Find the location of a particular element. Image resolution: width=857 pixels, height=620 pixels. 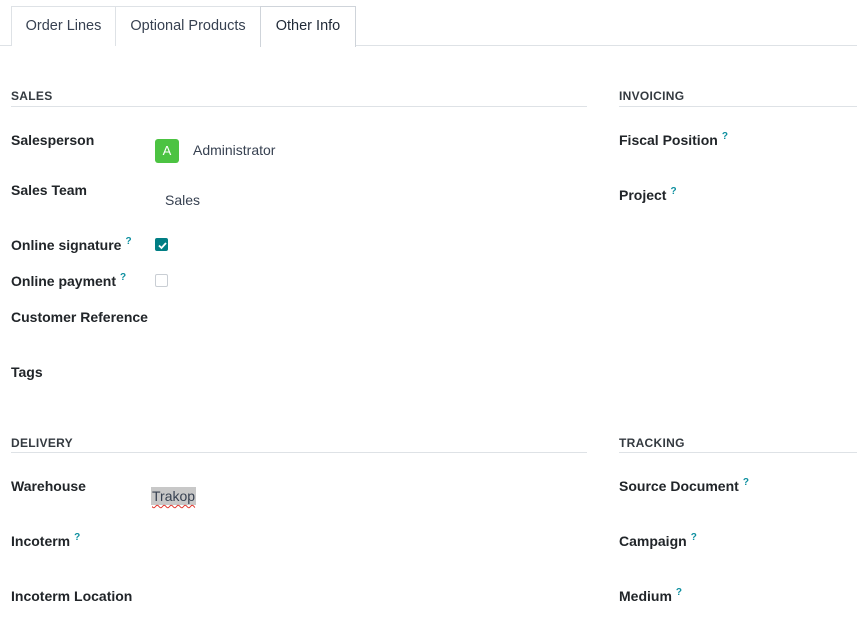

tags-label: Tags is located at coordinates (27, 372).